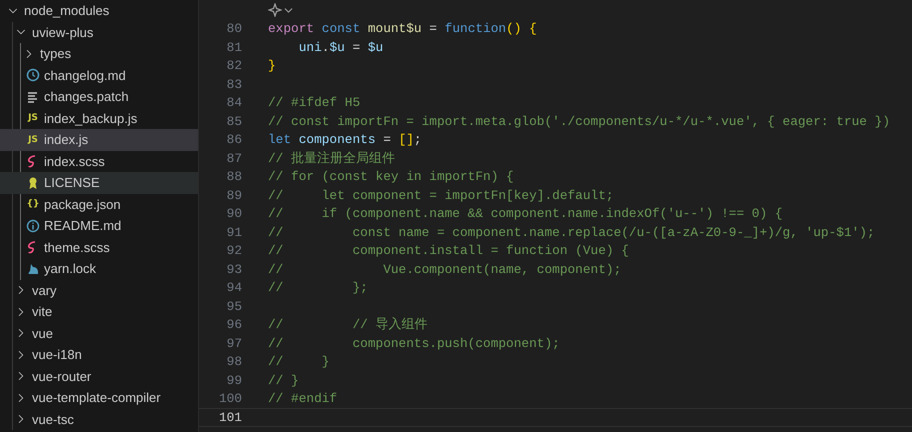 Image resolution: width=912 pixels, height=432 pixels. What do you see at coordinates (99, 183) in the screenshot?
I see `file-item: LICENSE` at bounding box center [99, 183].